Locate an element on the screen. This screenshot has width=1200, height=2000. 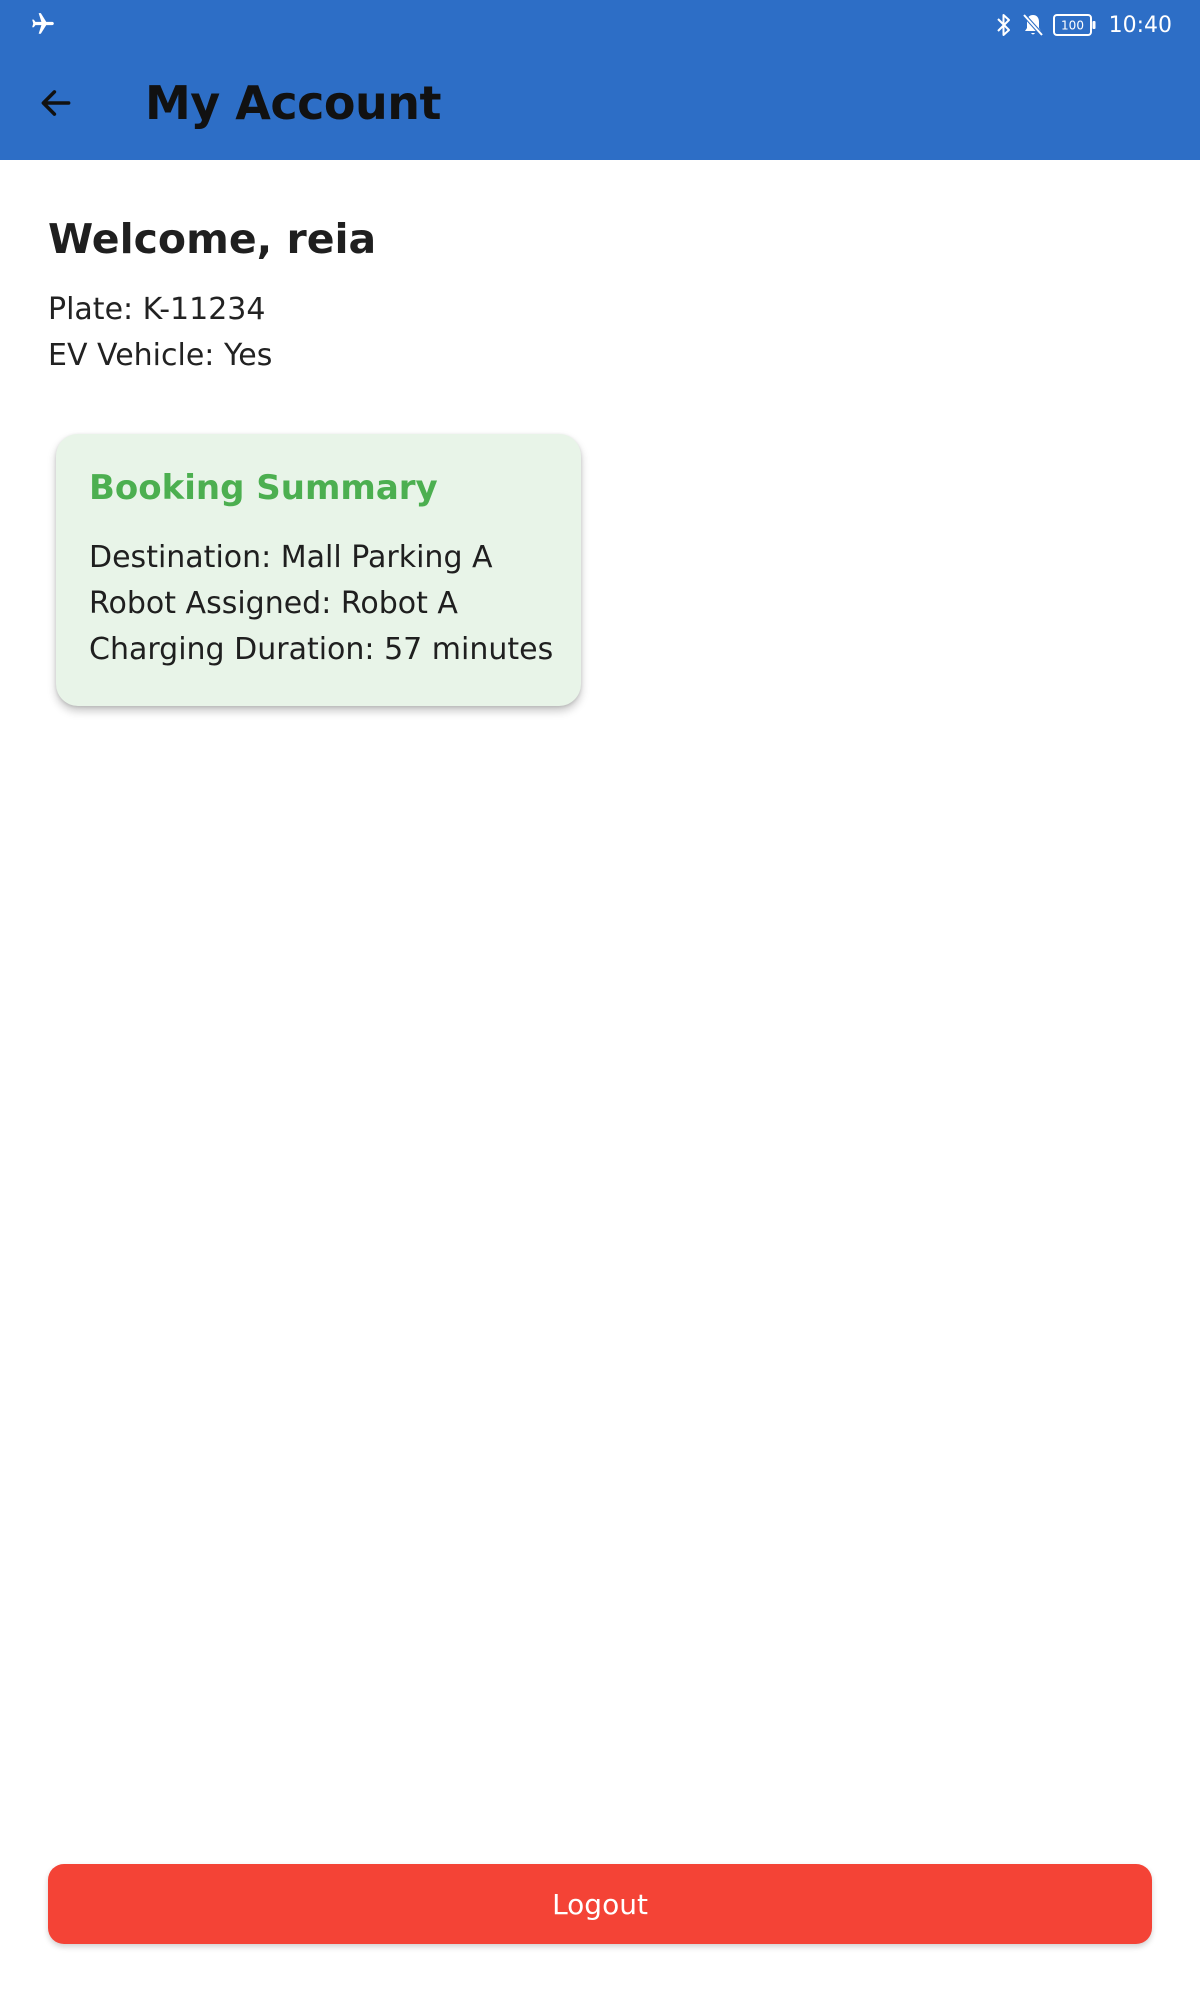
ev-vehicle-status: EV Vehicle: Yes is located at coordinates (160, 355).